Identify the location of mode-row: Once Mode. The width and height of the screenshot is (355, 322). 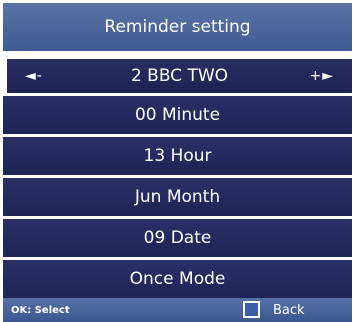
(177, 279).